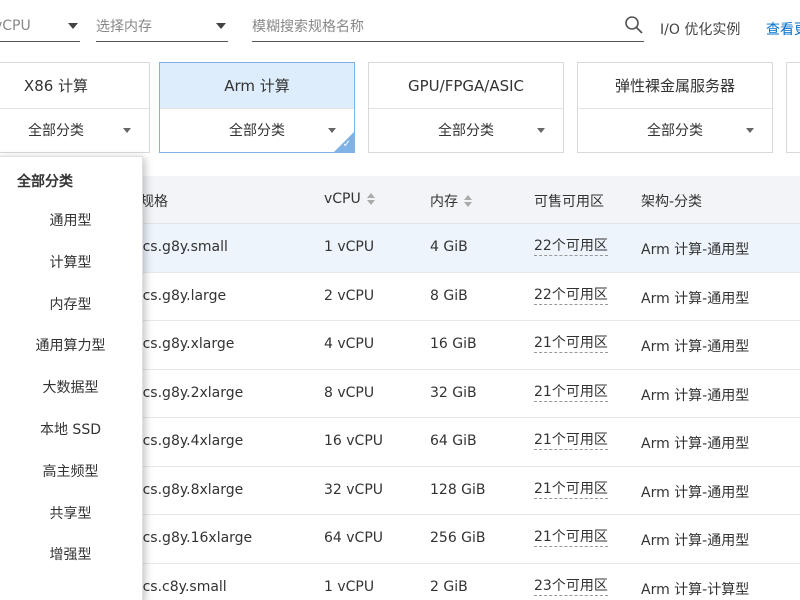 Image resolution: width=800 pixels, height=600 pixels. What do you see at coordinates (354, 441) in the screenshot?
I see `cell-vcpu: 16 vCPU` at bounding box center [354, 441].